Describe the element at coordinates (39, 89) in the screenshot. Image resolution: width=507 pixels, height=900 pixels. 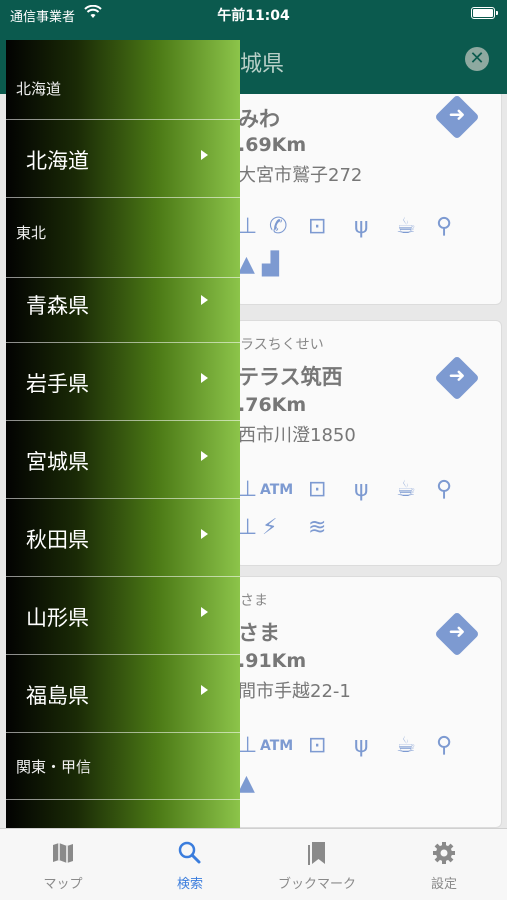
I see `section-label: 北海道` at that location.